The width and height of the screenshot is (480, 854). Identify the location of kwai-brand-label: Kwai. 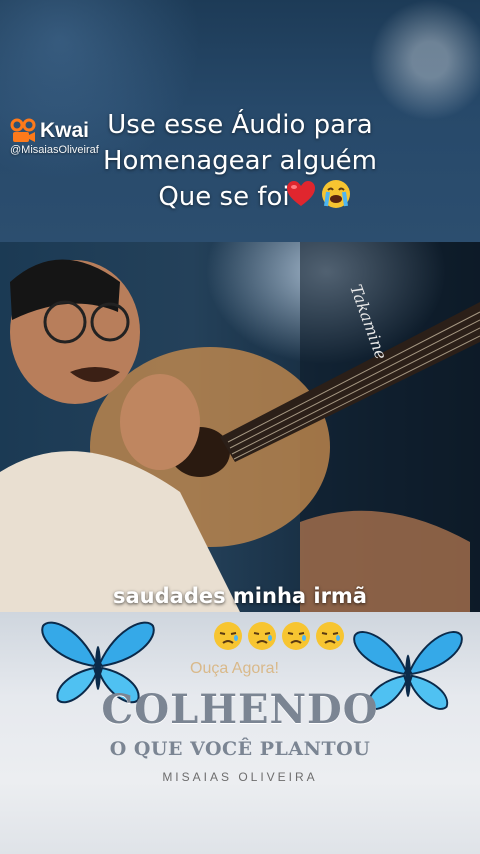
(65, 130).